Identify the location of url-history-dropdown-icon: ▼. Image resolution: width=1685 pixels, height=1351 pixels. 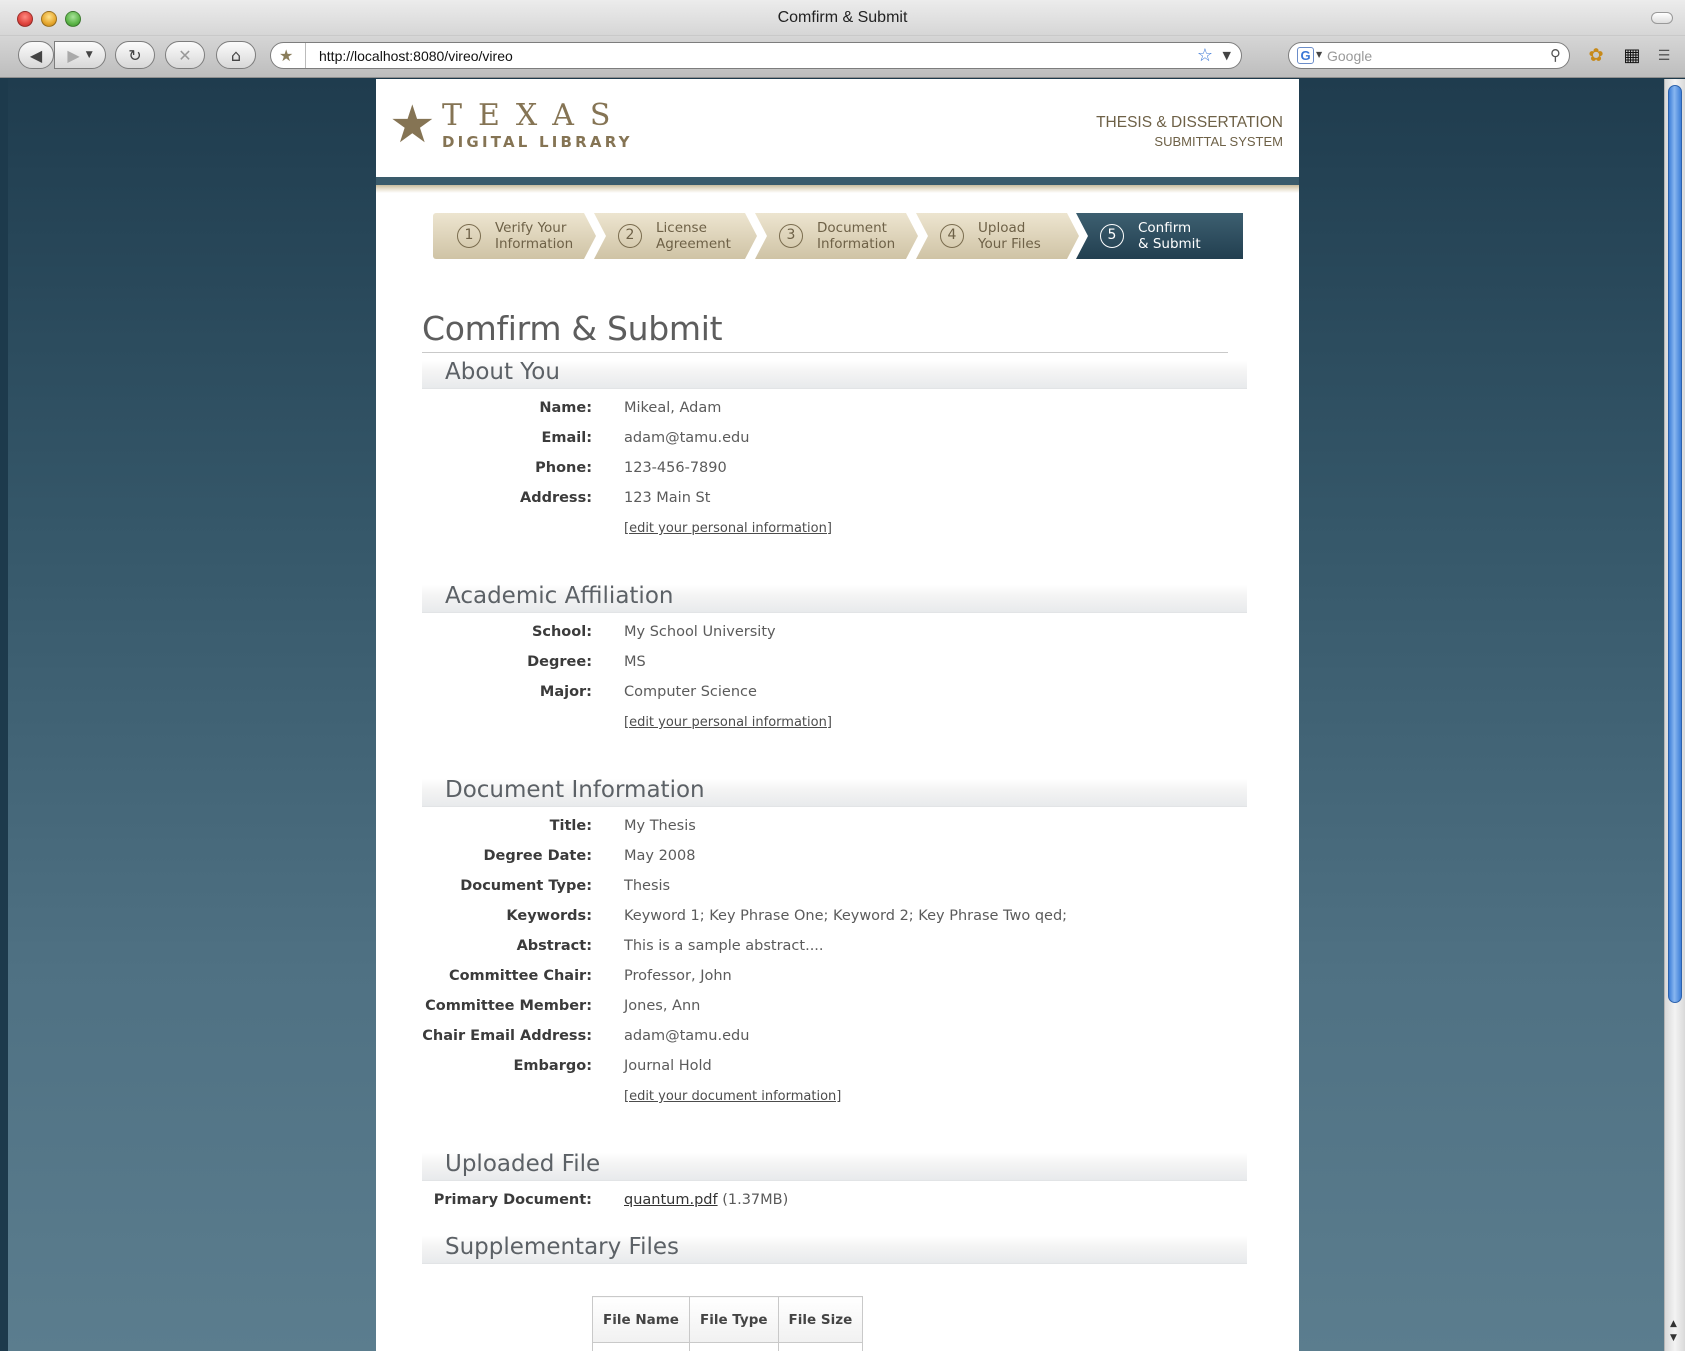
(1227, 55).